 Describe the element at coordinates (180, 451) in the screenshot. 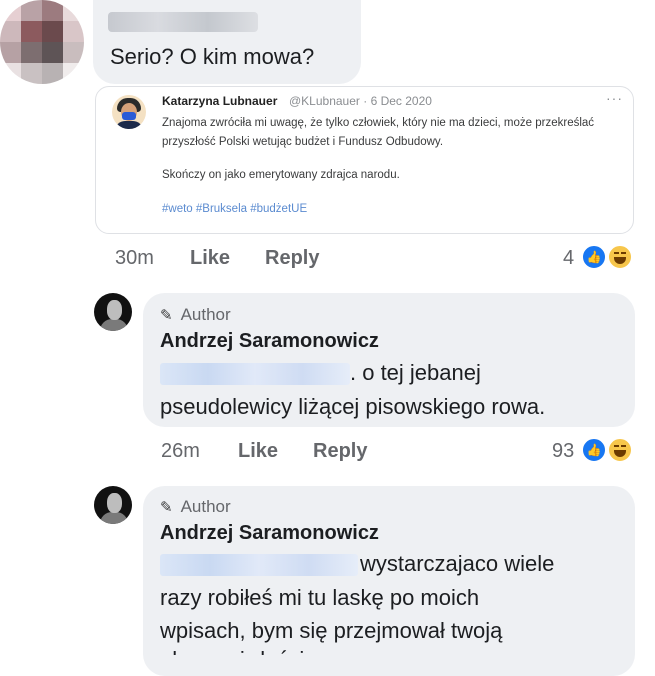

I see `comment-timestamp: 26m` at that location.